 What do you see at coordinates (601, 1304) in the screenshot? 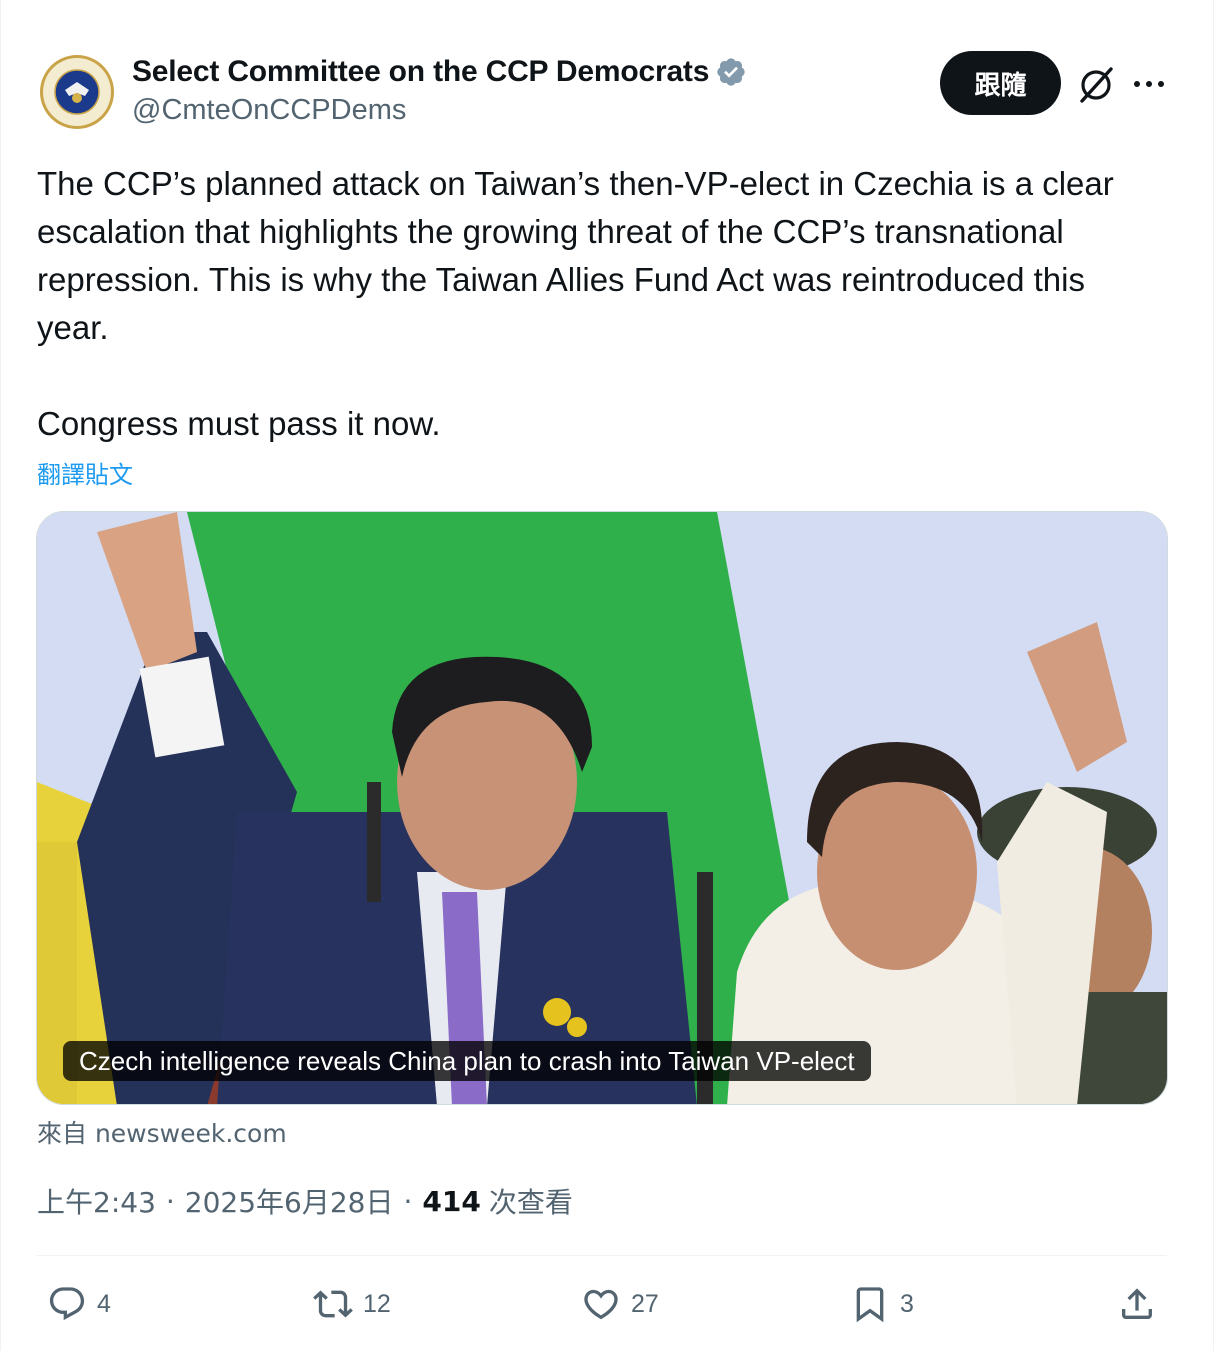
I see `heart-icon` at bounding box center [601, 1304].